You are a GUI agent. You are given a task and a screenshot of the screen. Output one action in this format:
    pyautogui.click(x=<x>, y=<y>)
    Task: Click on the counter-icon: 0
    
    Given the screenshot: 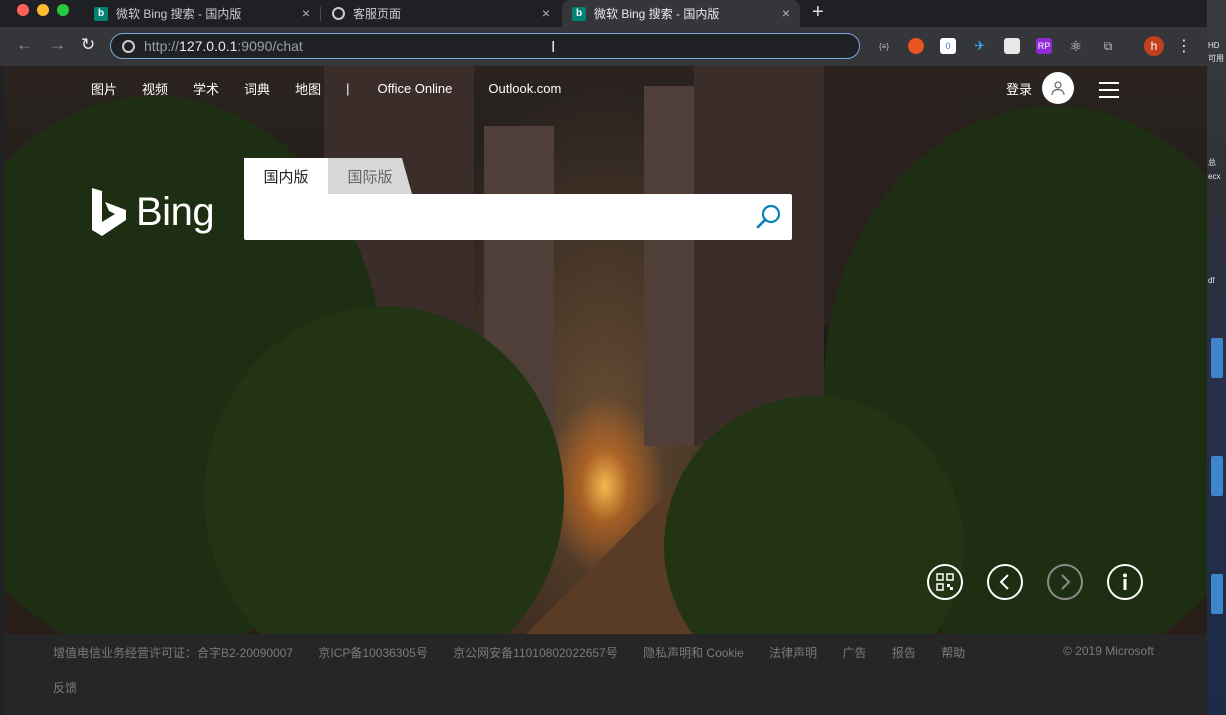 What is the action you would take?
    pyautogui.click(x=948, y=46)
    